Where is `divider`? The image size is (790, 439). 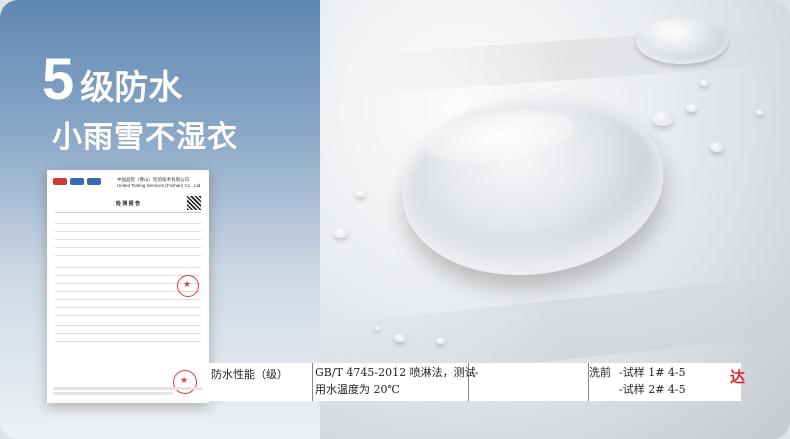 divider is located at coordinates (128, 212).